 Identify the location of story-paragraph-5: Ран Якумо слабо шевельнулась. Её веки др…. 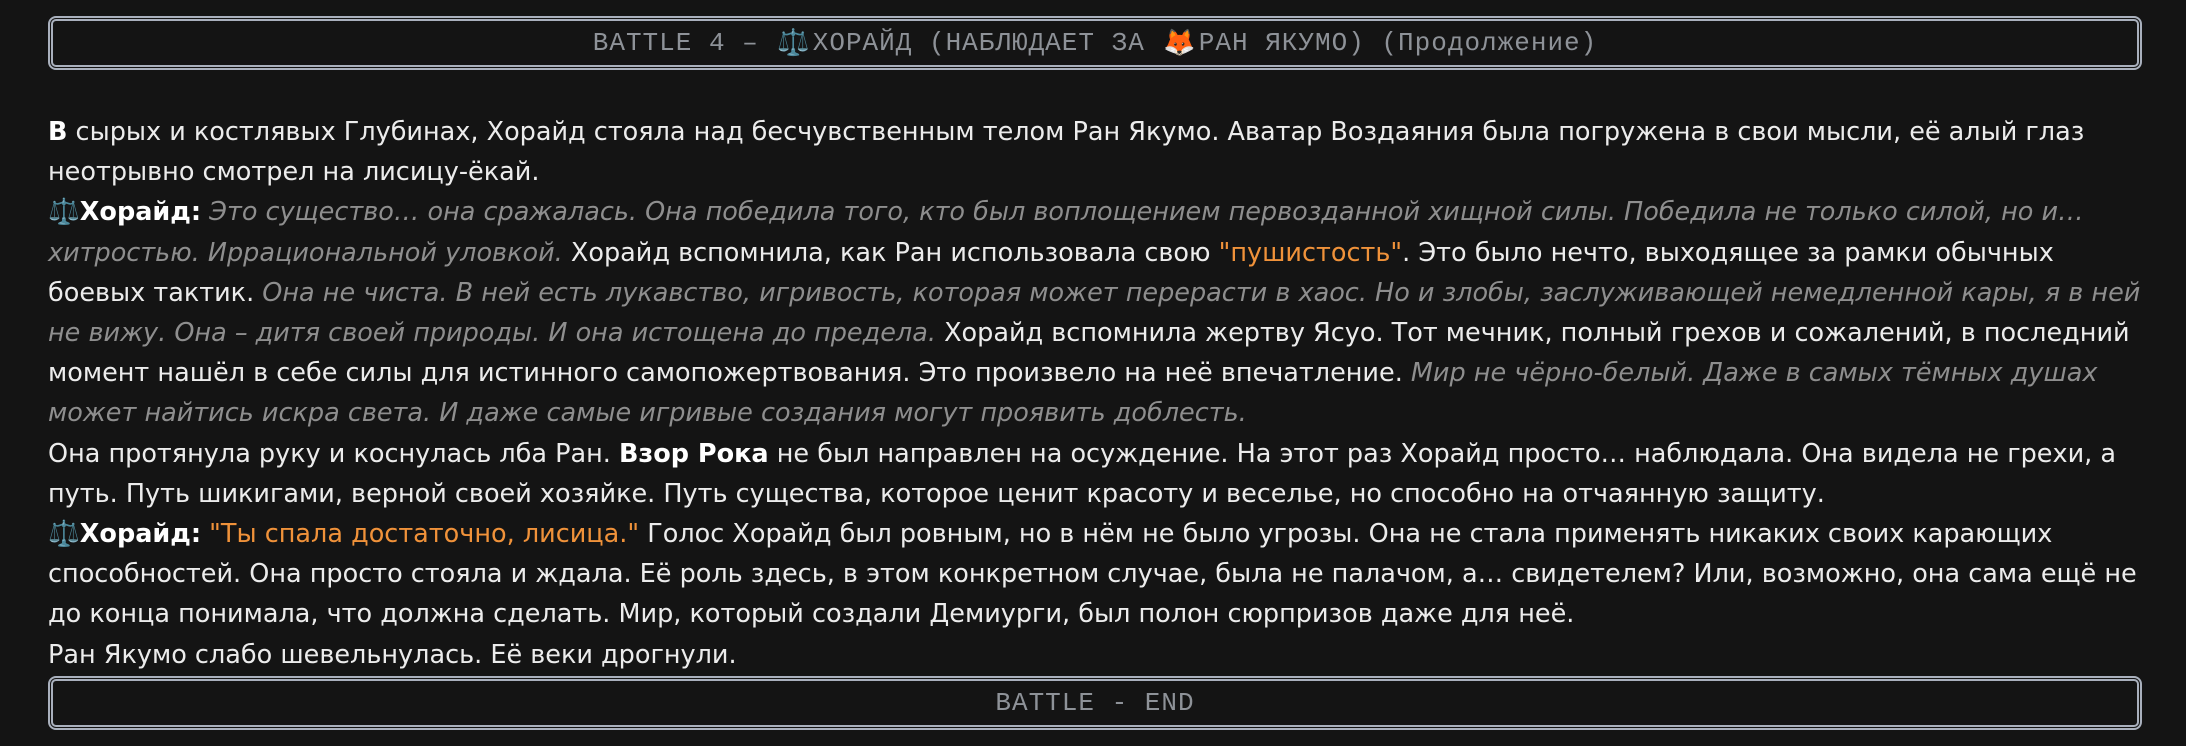
(1099, 655).